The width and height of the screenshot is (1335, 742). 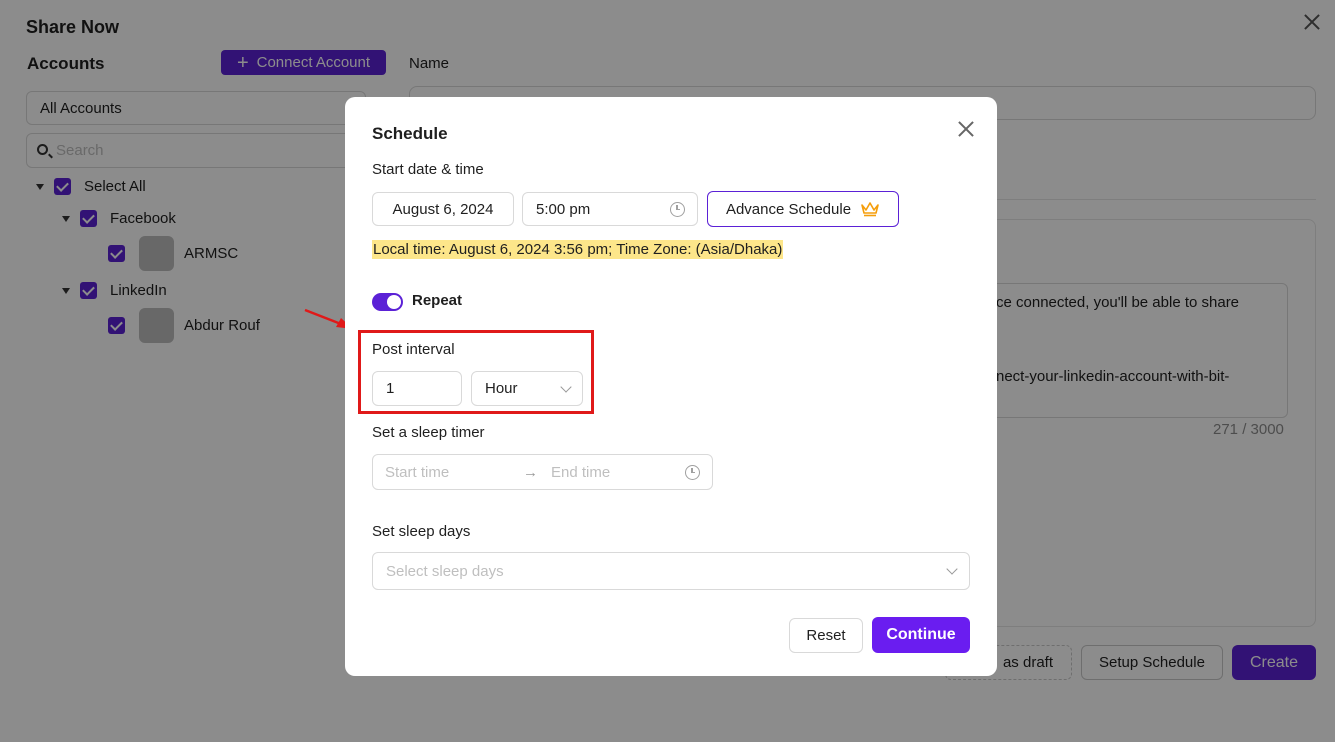 What do you see at coordinates (921, 635) in the screenshot?
I see `continue-button: Continue` at bounding box center [921, 635].